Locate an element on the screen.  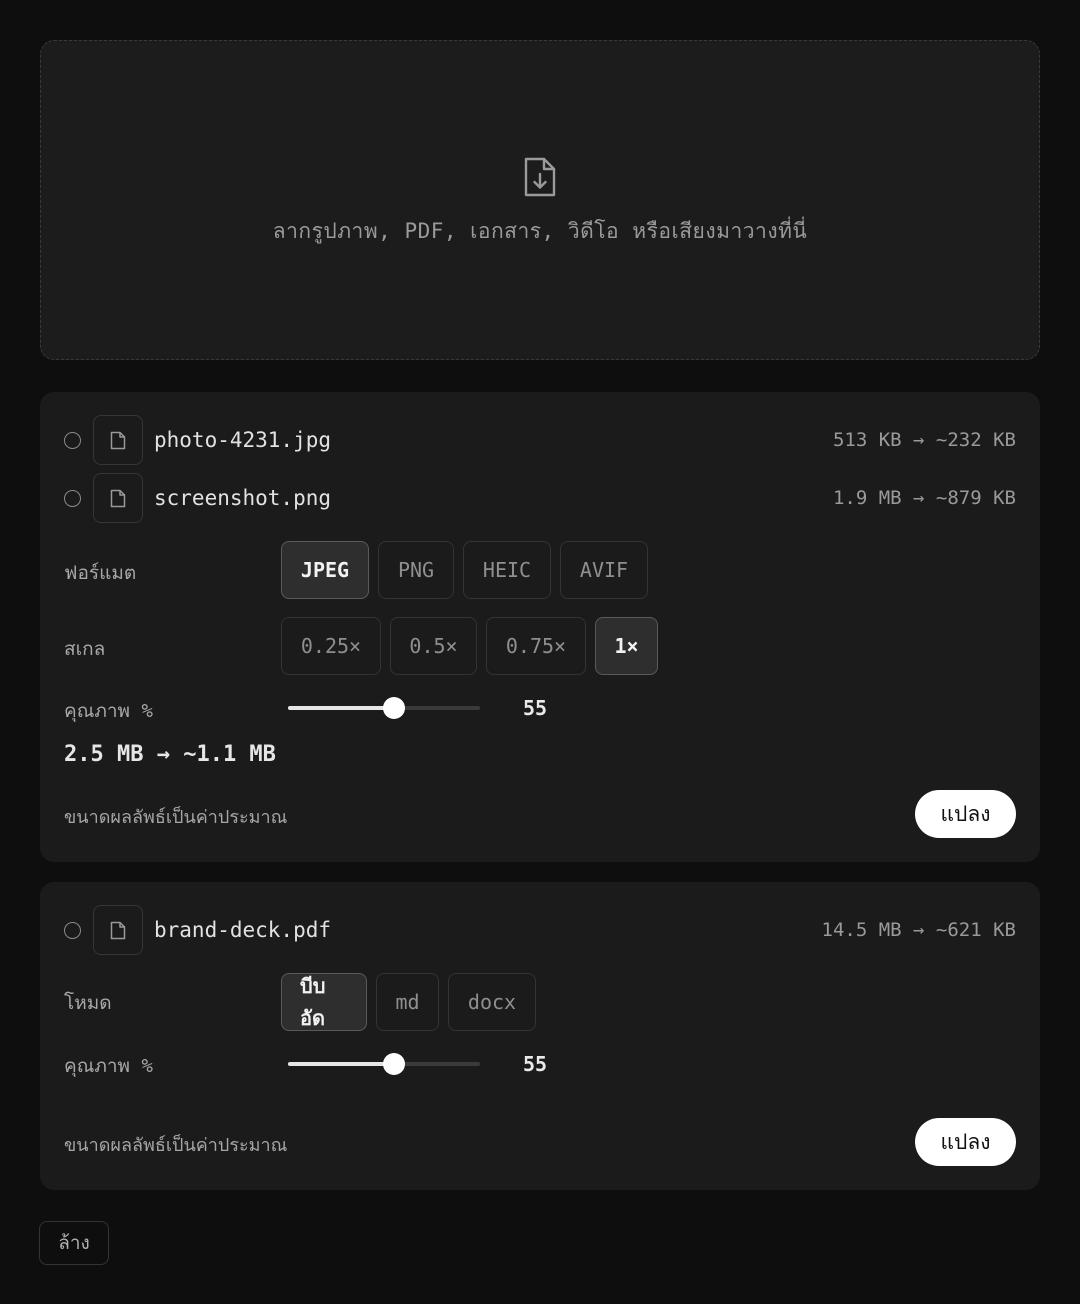
file-row: screenshot.png 1.9 MB → ~879 KB is located at coordinates (540, 498).